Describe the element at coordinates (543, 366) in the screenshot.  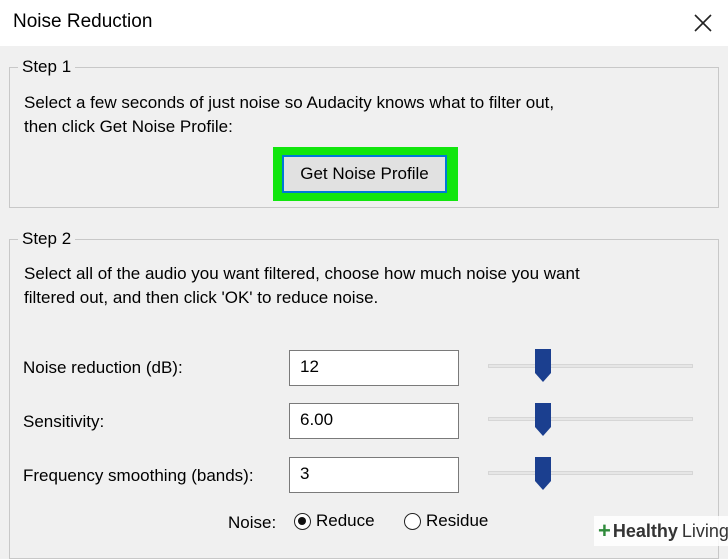
I see `noise-reduction-slider-thumb` at that location.